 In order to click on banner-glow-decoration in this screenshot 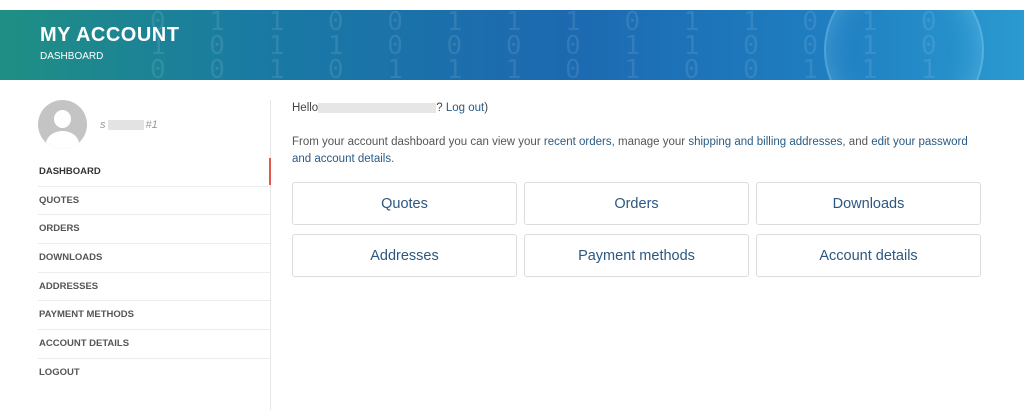, I will do `click(904, 45)`.